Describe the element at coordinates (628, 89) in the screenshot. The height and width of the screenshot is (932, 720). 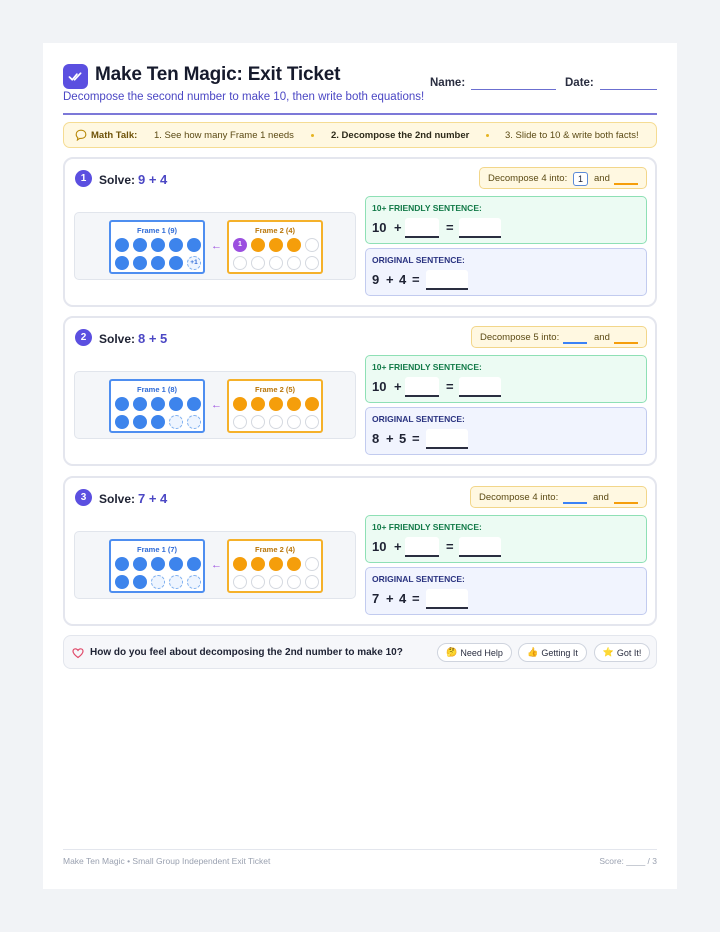
I see `date-field` at that location.